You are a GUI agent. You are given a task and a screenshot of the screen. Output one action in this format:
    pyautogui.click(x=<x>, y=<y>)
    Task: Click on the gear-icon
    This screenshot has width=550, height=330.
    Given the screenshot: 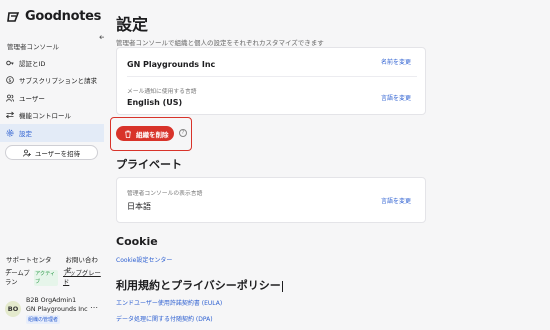 What is the action you would take?
    pyautogui.click(x=10, y=133)
    